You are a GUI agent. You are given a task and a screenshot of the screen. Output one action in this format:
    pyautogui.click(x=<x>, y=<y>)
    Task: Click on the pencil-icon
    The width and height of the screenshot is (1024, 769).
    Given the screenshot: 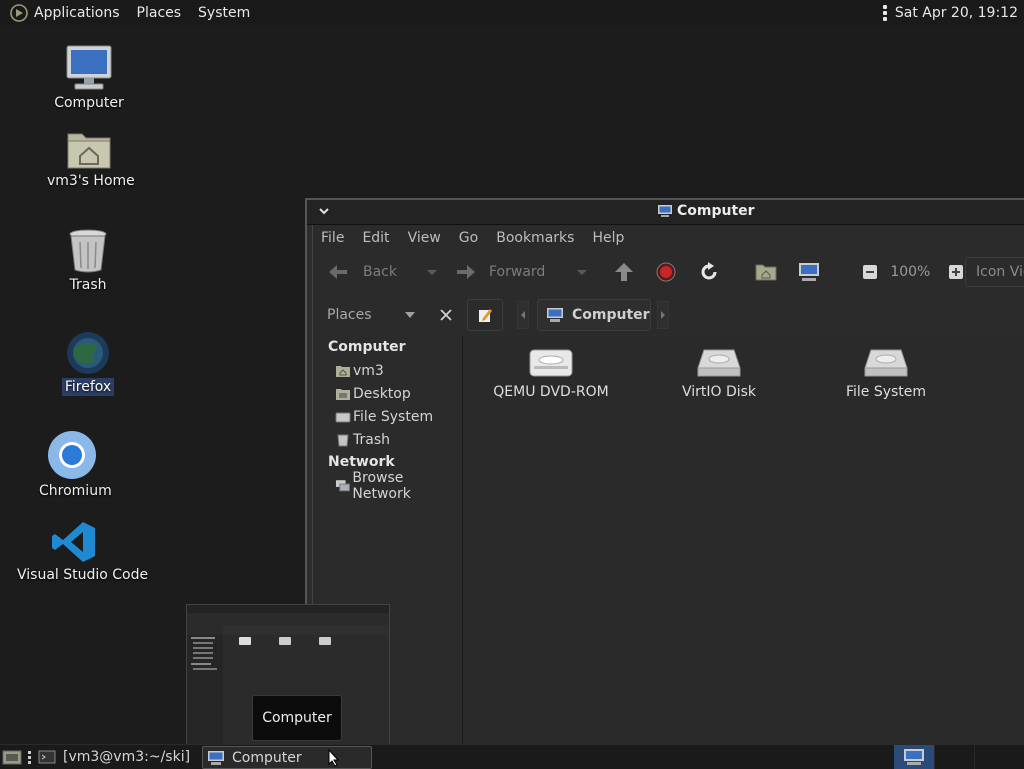 What is the action you would take?
    pyautogui.click(x=485, y=315)
    